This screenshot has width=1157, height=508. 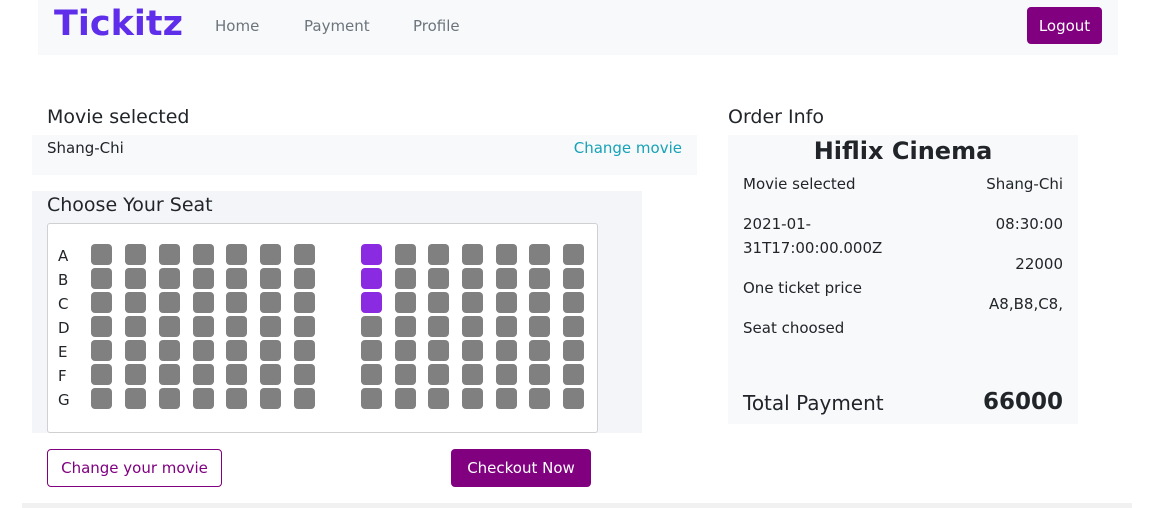 What do you see at coordinates (270, 374) in the screenshot?
I see `seat-f6` at bounding box center [270, 374].